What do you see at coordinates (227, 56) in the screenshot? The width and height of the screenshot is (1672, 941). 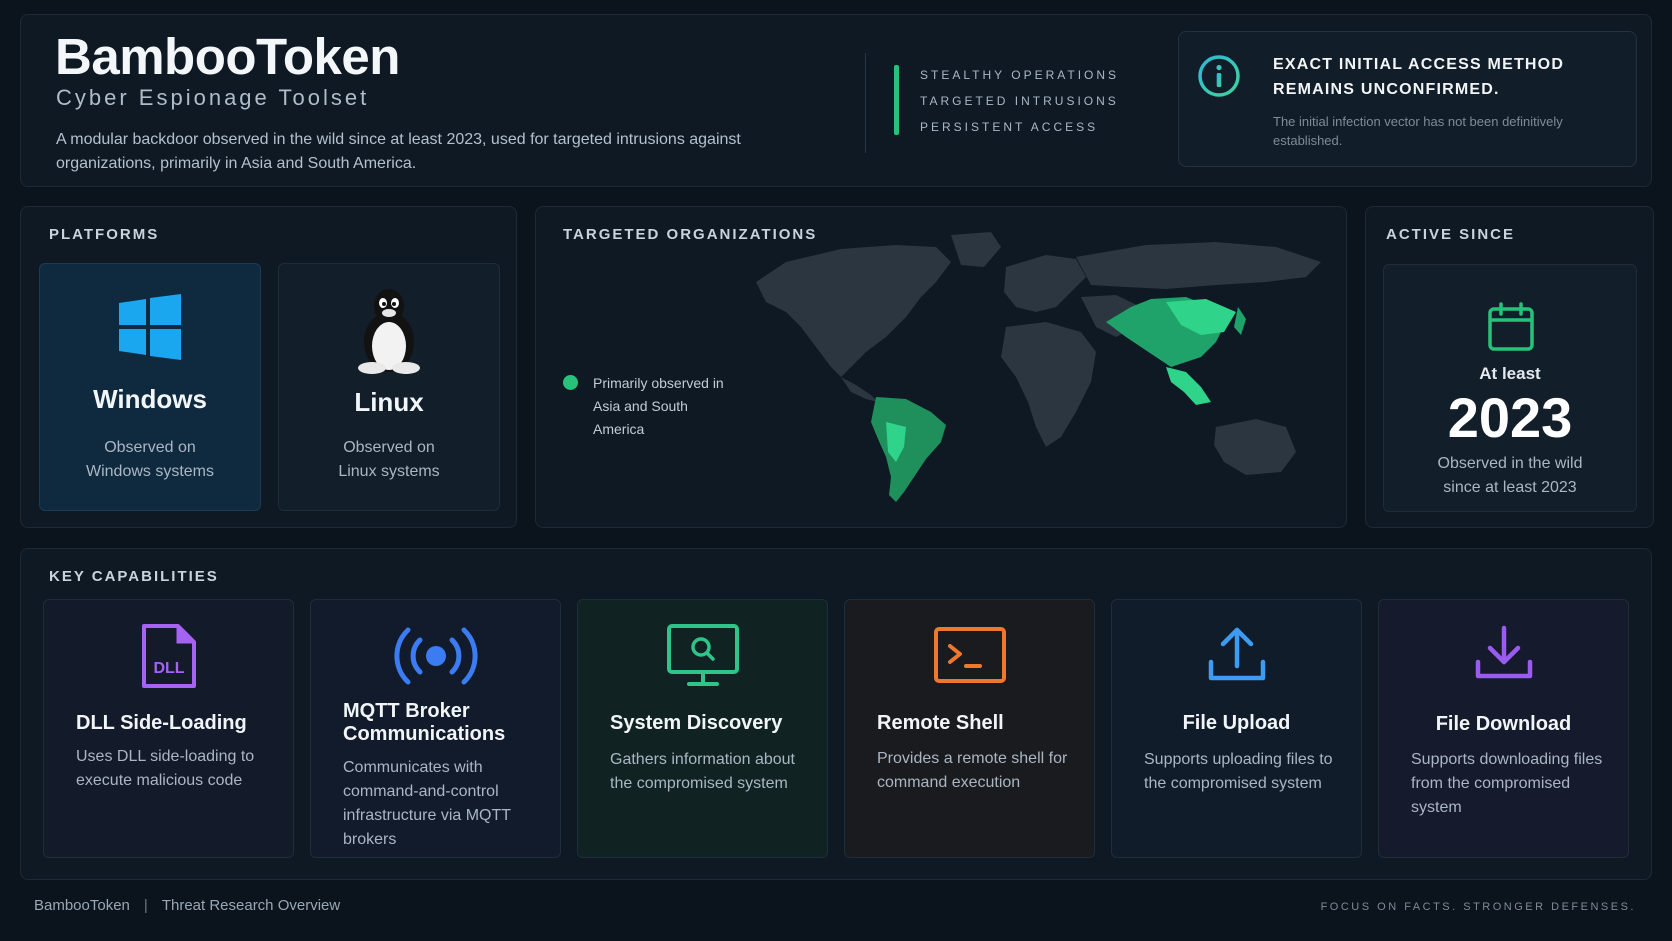 I see `page-title: BambooToken` at bounding box center [227, 56].